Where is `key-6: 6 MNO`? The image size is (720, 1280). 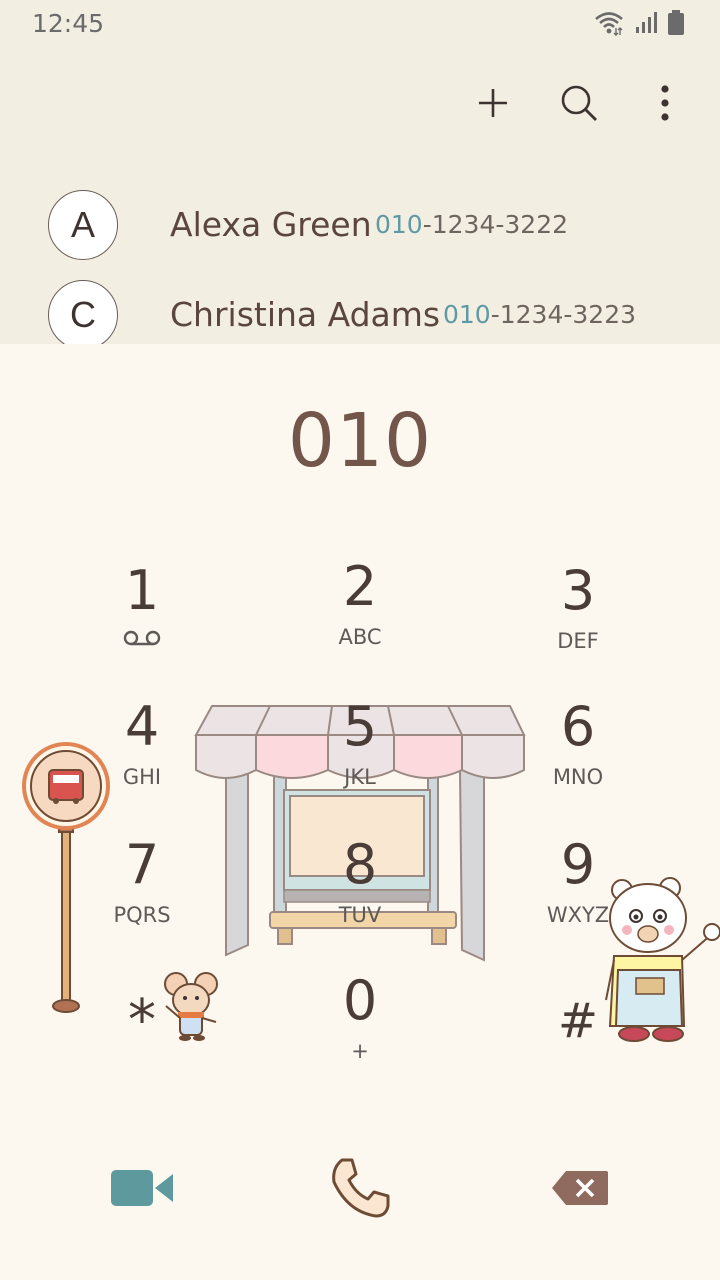 key-6: 6 MNO is located at coordinates (578, 751).